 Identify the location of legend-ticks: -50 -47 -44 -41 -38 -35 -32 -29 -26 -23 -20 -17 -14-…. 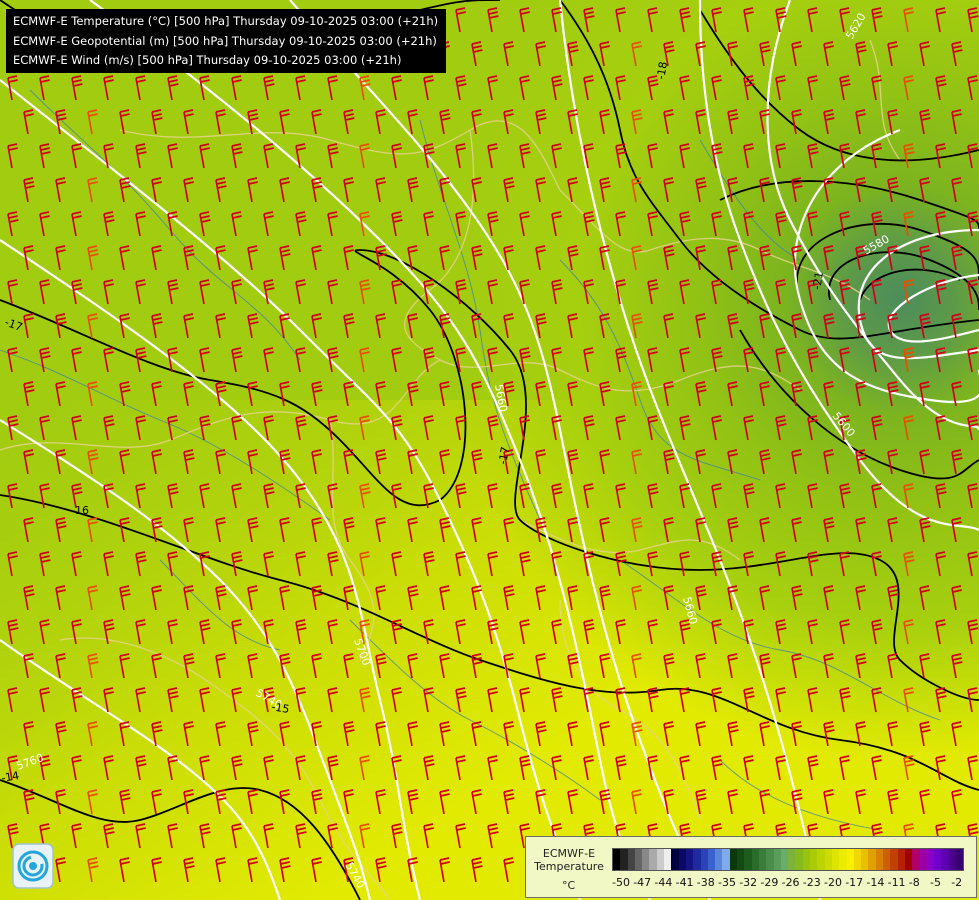
(793, 883).